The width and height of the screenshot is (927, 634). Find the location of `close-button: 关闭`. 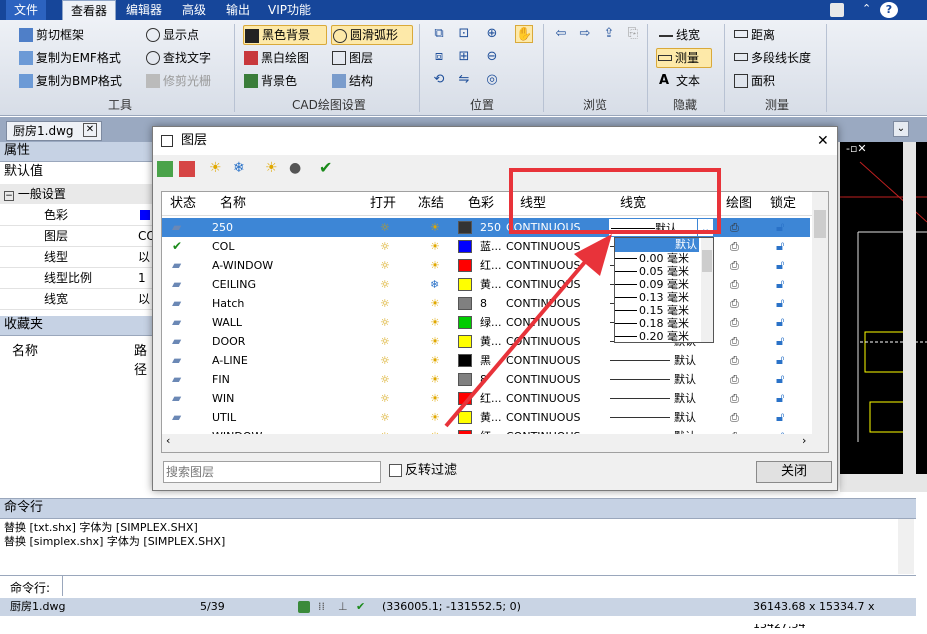

close-button: 关闭 is located at coordinates (794, 472).